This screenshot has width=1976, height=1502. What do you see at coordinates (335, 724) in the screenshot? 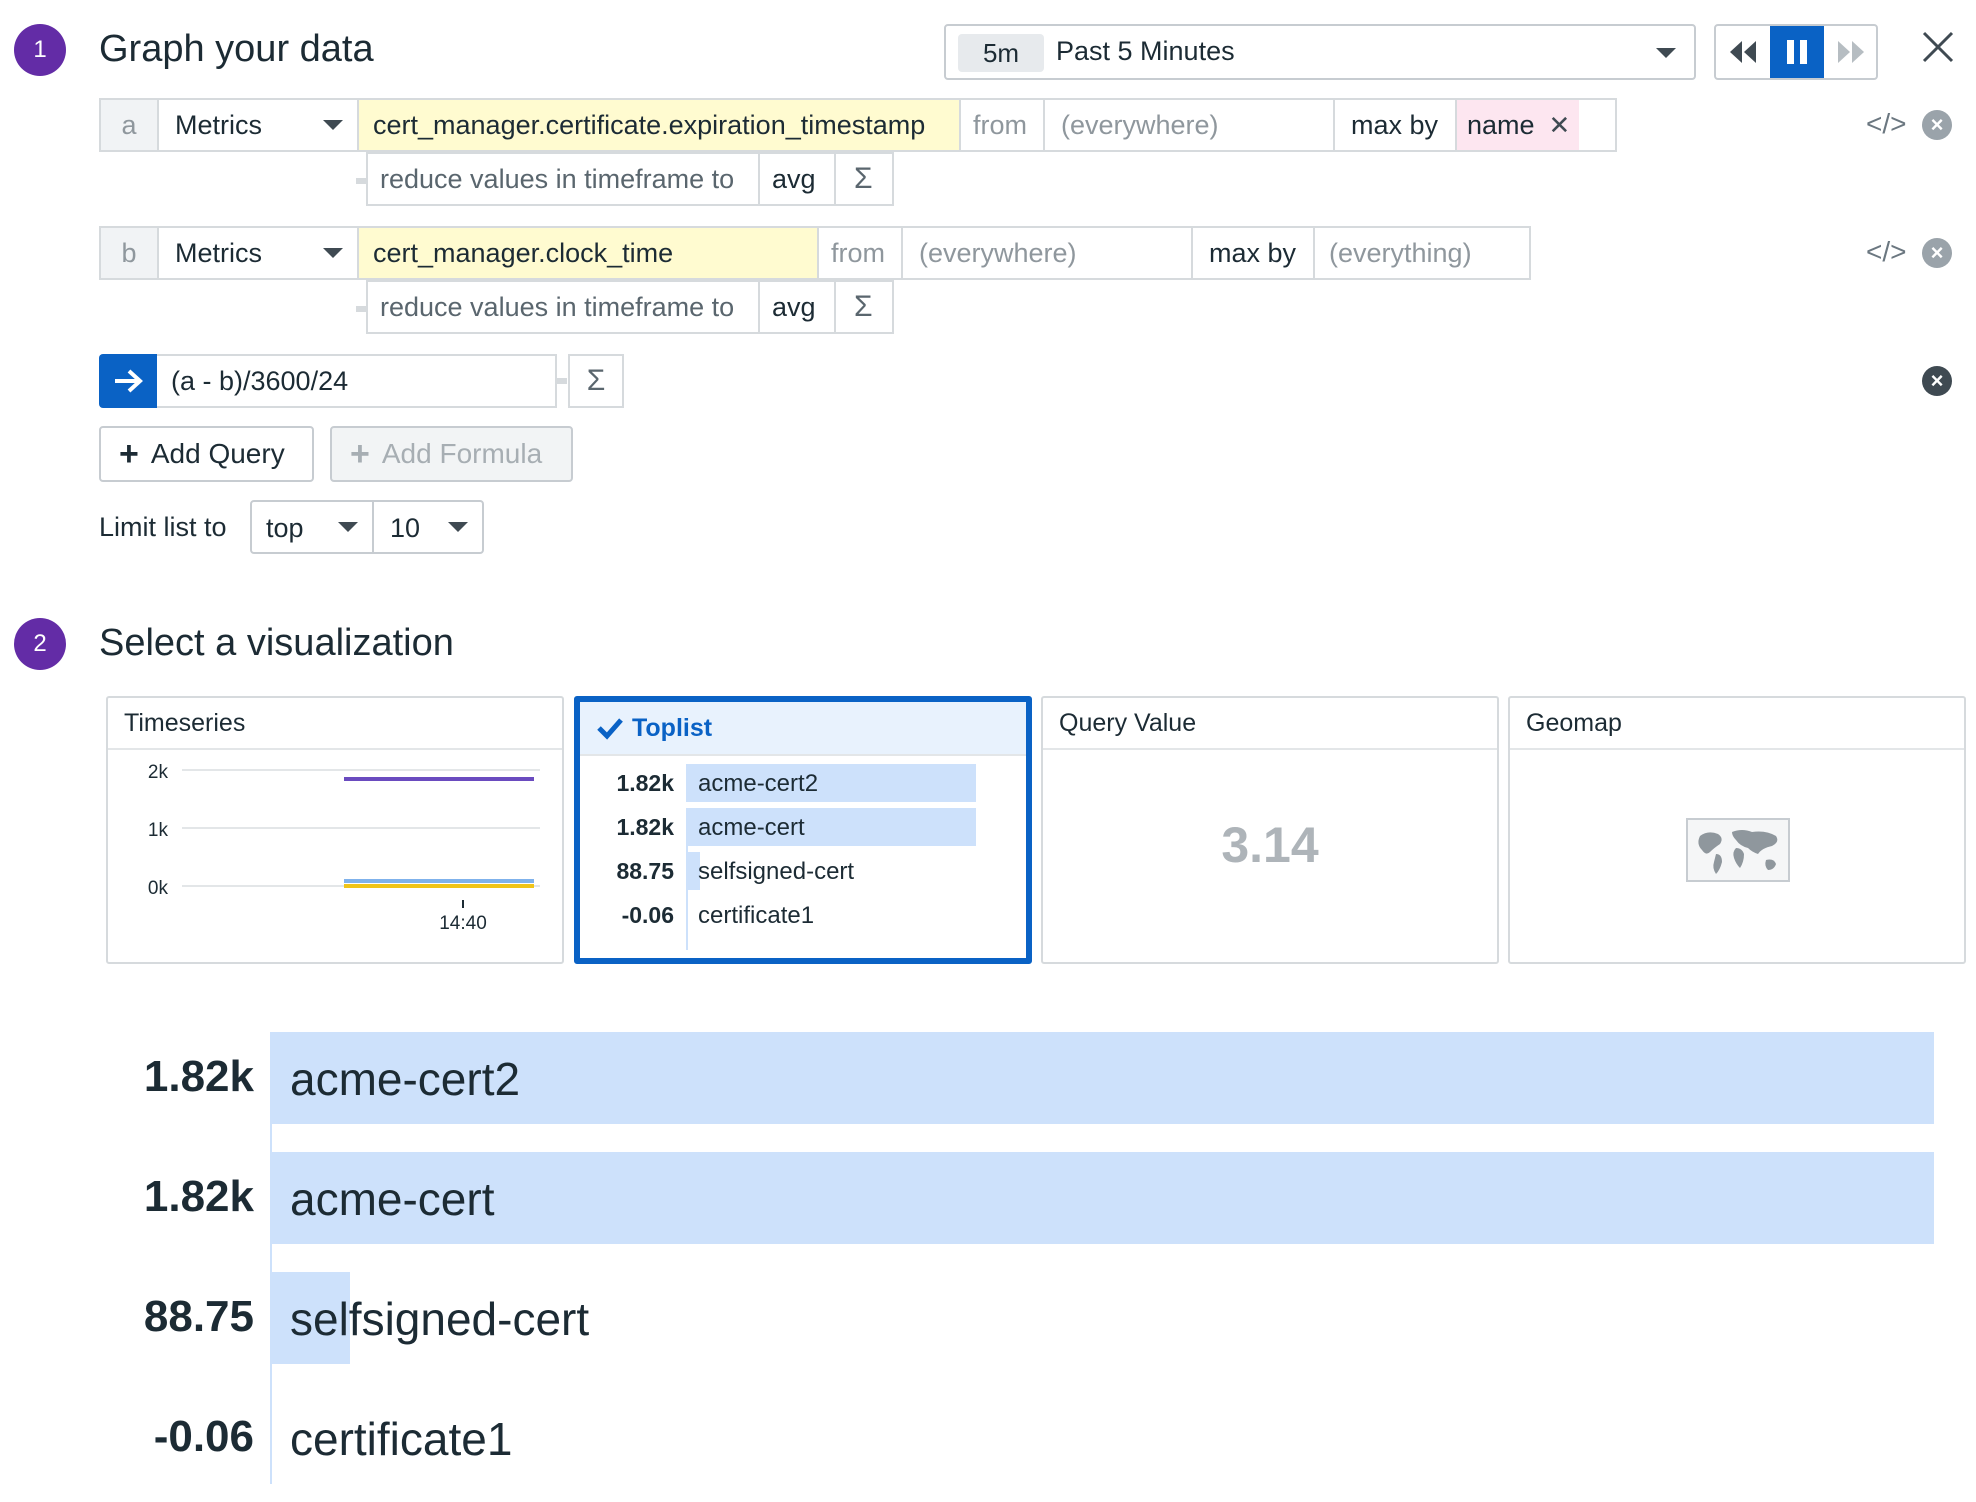
I see `viz-card-title: Timeseries` at bounding box center [335, 724].